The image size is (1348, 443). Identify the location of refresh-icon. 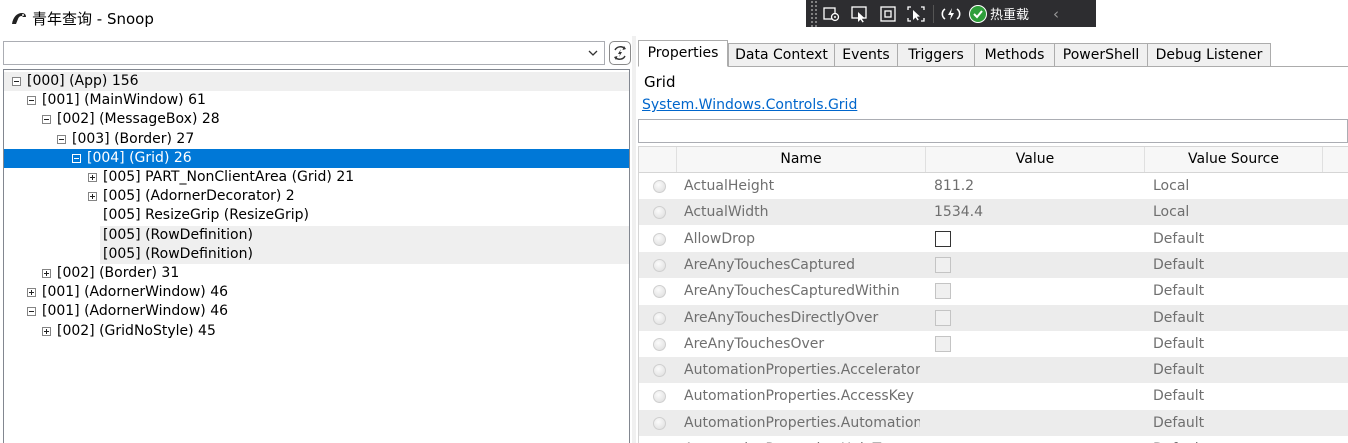
(620, 53).